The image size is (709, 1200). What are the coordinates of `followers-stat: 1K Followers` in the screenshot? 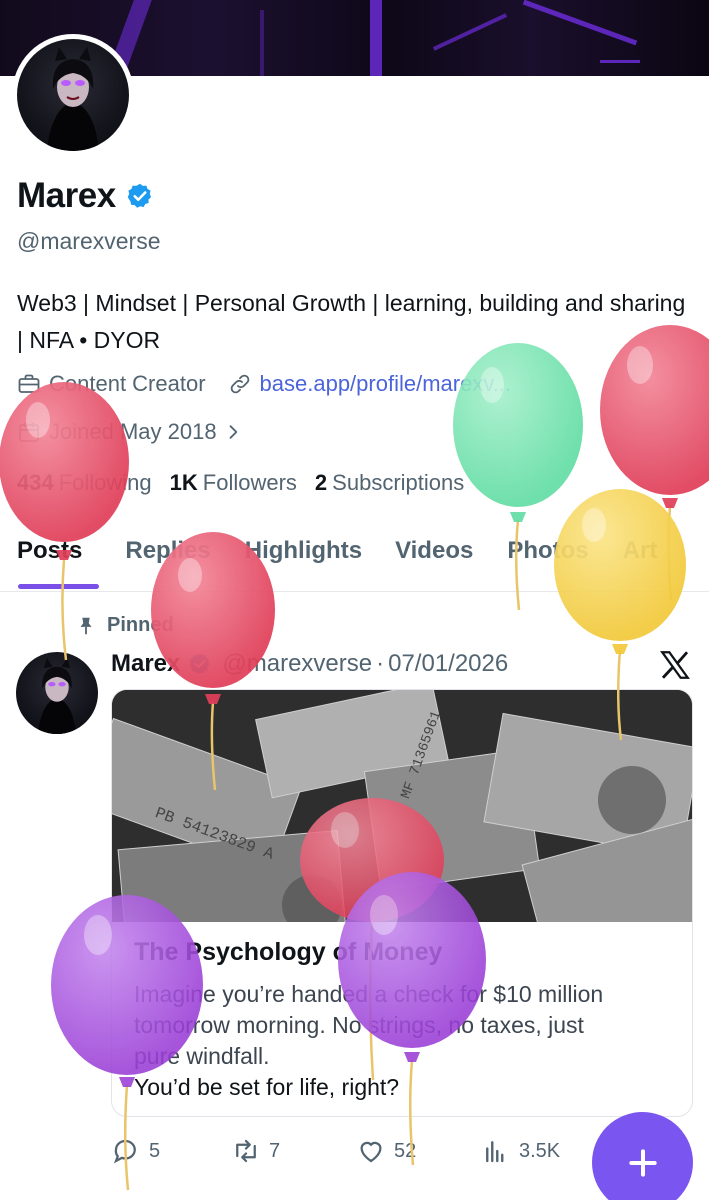 It's located at (233, 483).